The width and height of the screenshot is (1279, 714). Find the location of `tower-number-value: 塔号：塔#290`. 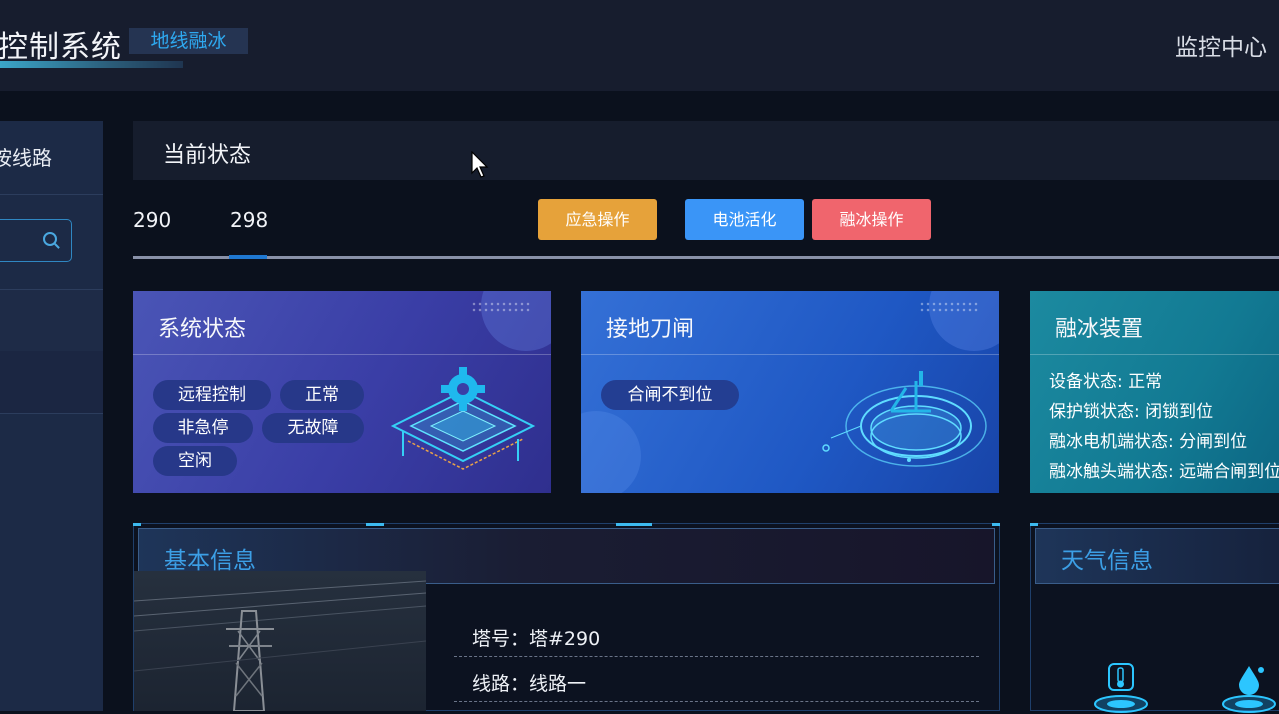

tower-number-value: 塔号：塔#290 is located at coordinates (536, 639).